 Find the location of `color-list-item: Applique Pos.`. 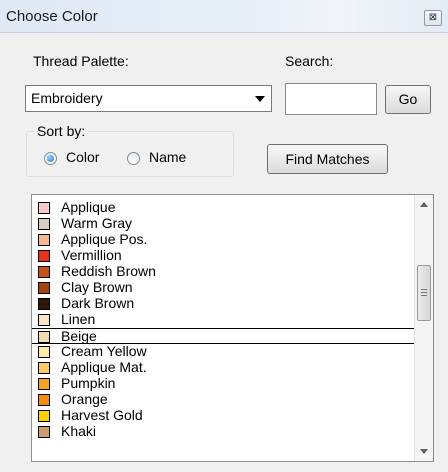

color-list-item: Applique Pos. is located at coordinates (223, 239).